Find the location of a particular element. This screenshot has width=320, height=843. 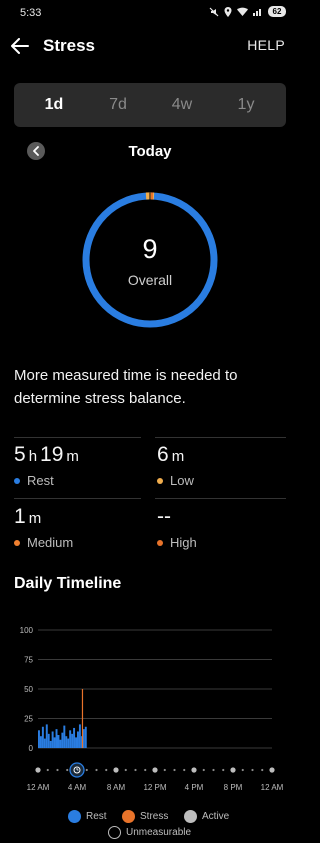

stress-bar is located at coordinates (82, 718).